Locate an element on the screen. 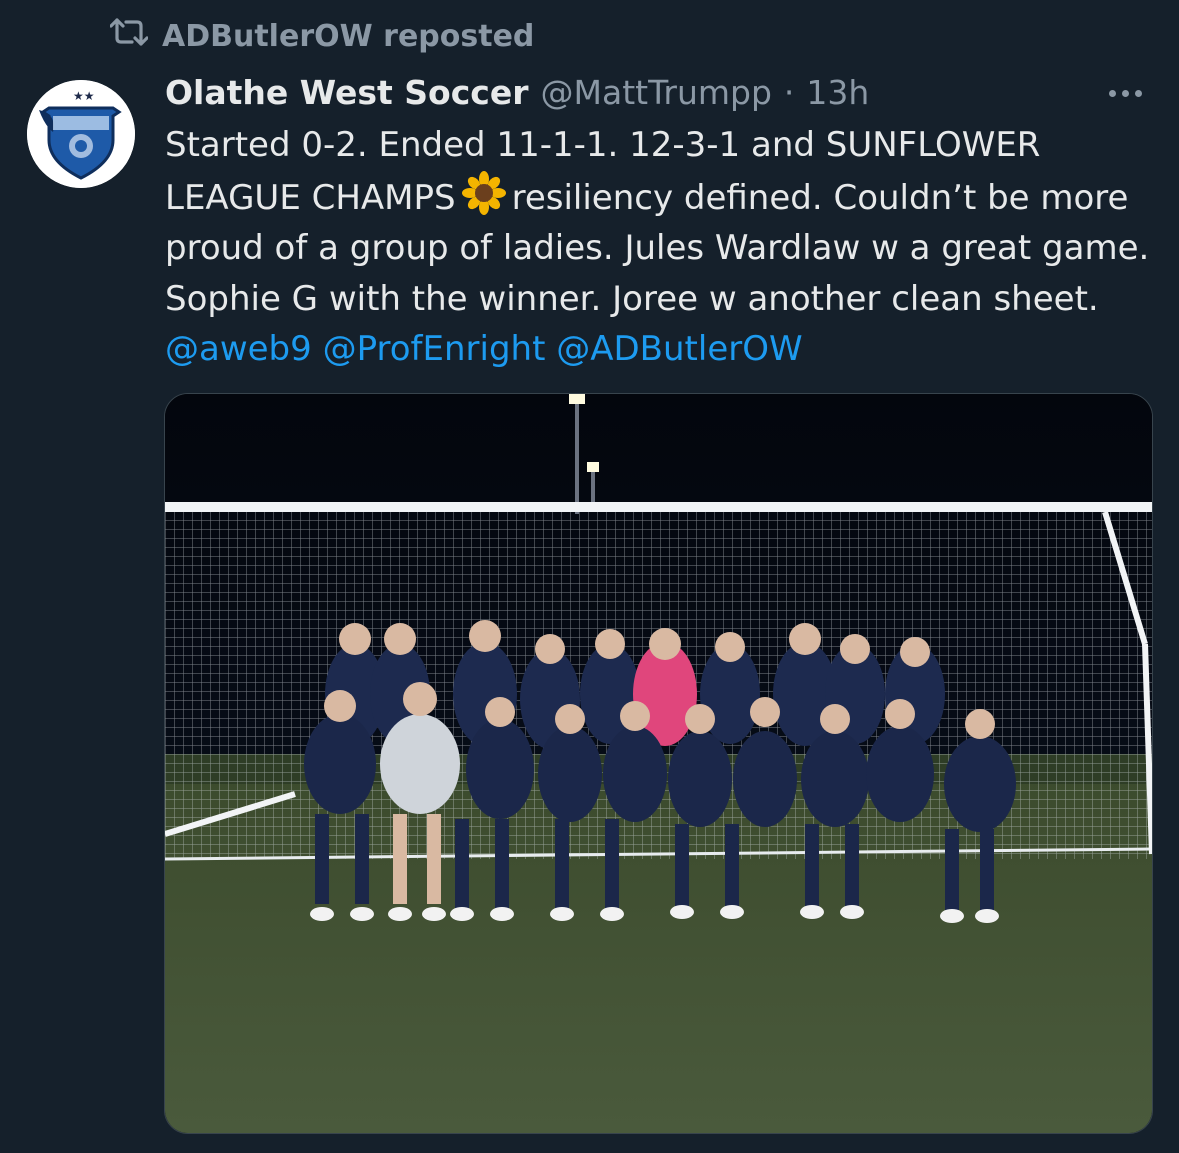 The height and width of the screenshot is (1153, 1179). mention-adbutlerow: @ADButlerOW is located at coordinates (679, 349).